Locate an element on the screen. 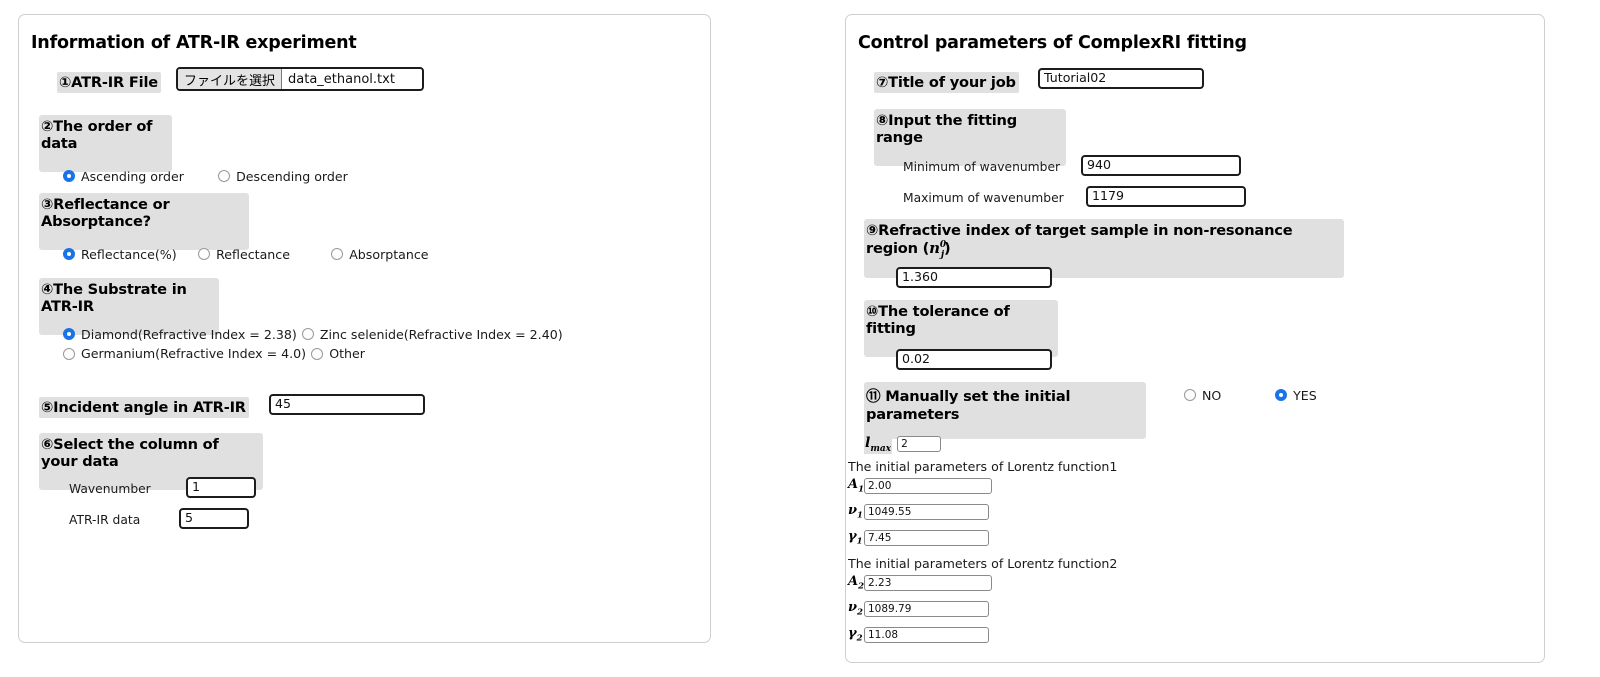 The image size is (1600, 677). lorentz1-damping-value: 7.45 is located at coordinates (880, 537).